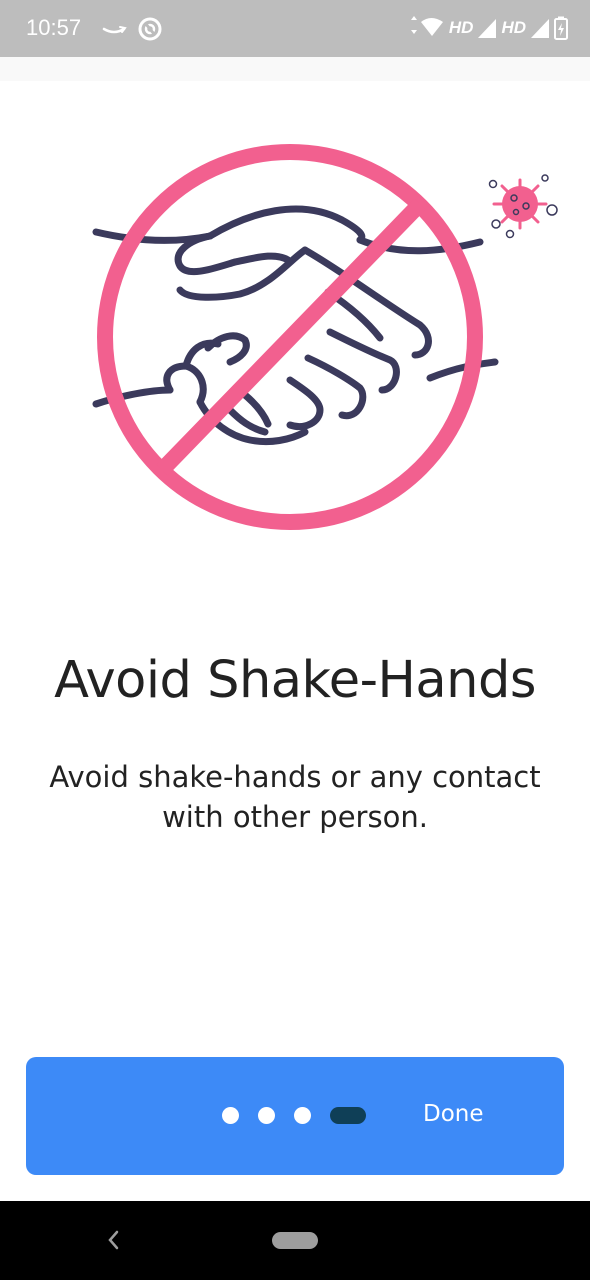 The height and width of the screenshot is (1280, 590). What do you see at coordinates (54, 27) in the screenshot?
I see `status-time: 10:57` at bounding box center [54, 27].